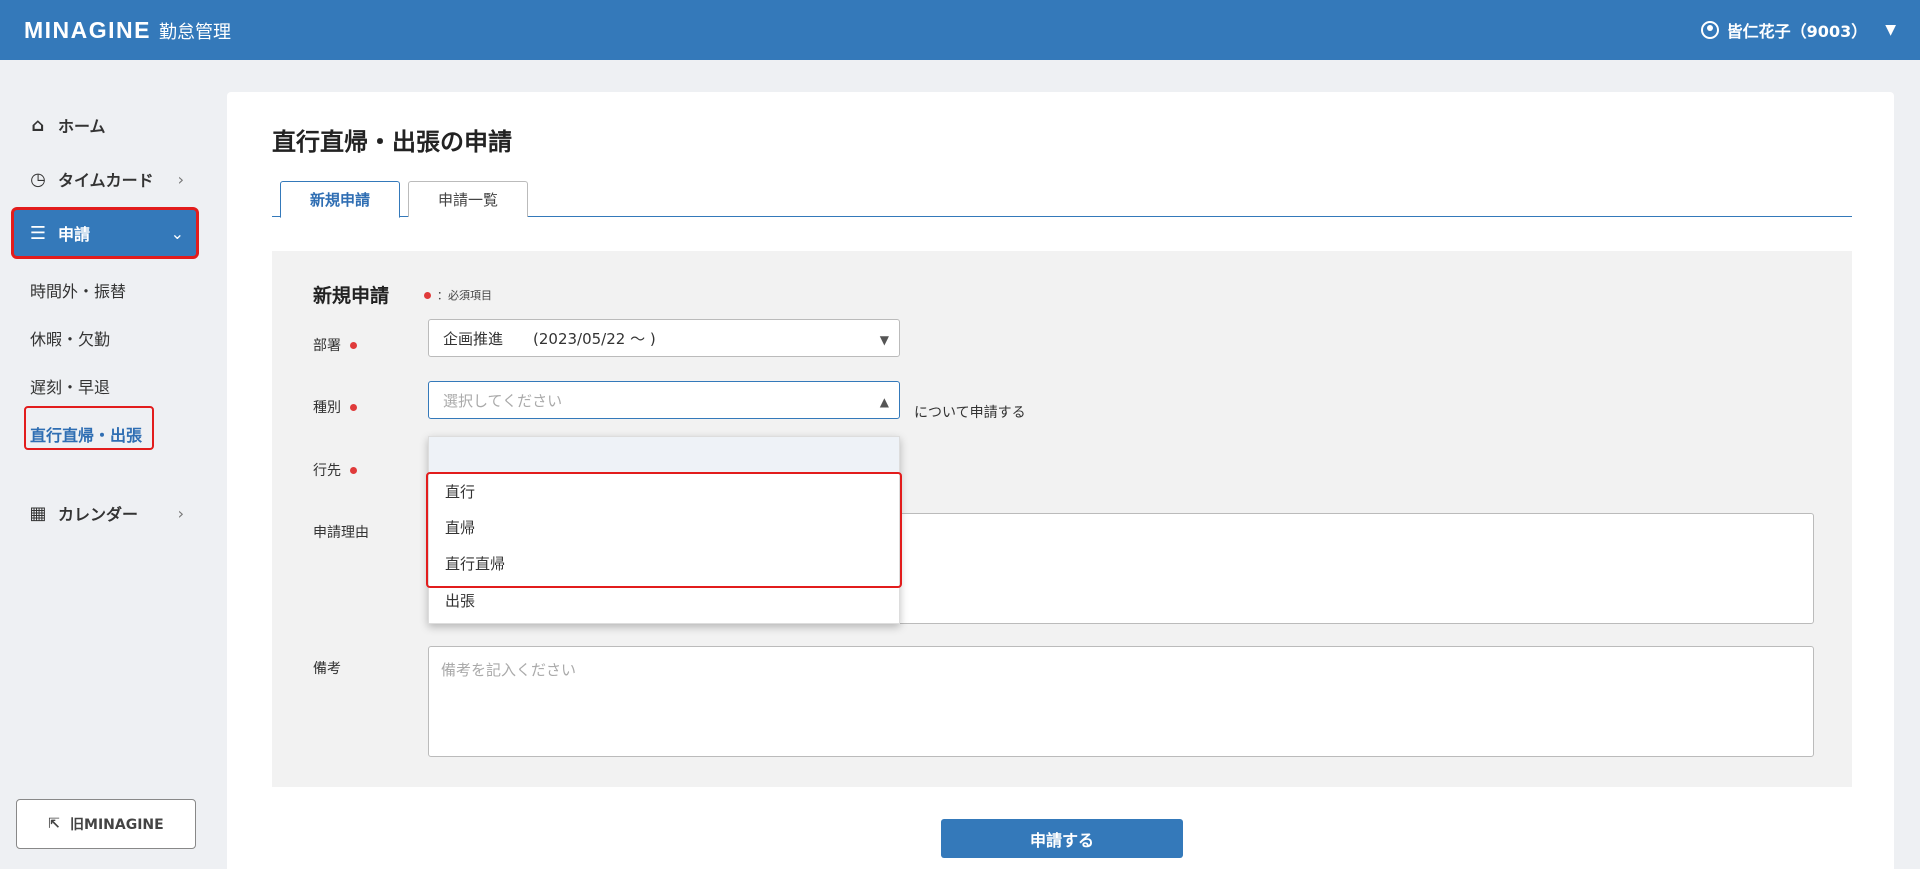 The width and height of the screenshot is (1920, 869). I want to click on brand: MINAGINE 勤怠管理, so click(127, 30).